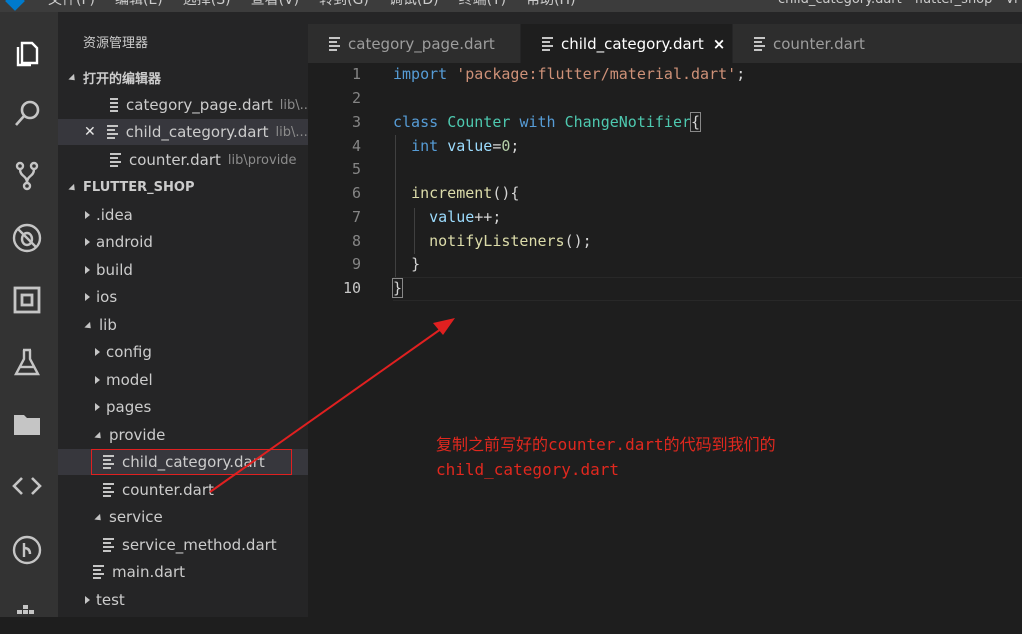 This screenshot has width=1022, height=634. Describe the element at coordinates (482, 4) in the screenshot. I see `menu-terminal: 终端(T)` at that location.